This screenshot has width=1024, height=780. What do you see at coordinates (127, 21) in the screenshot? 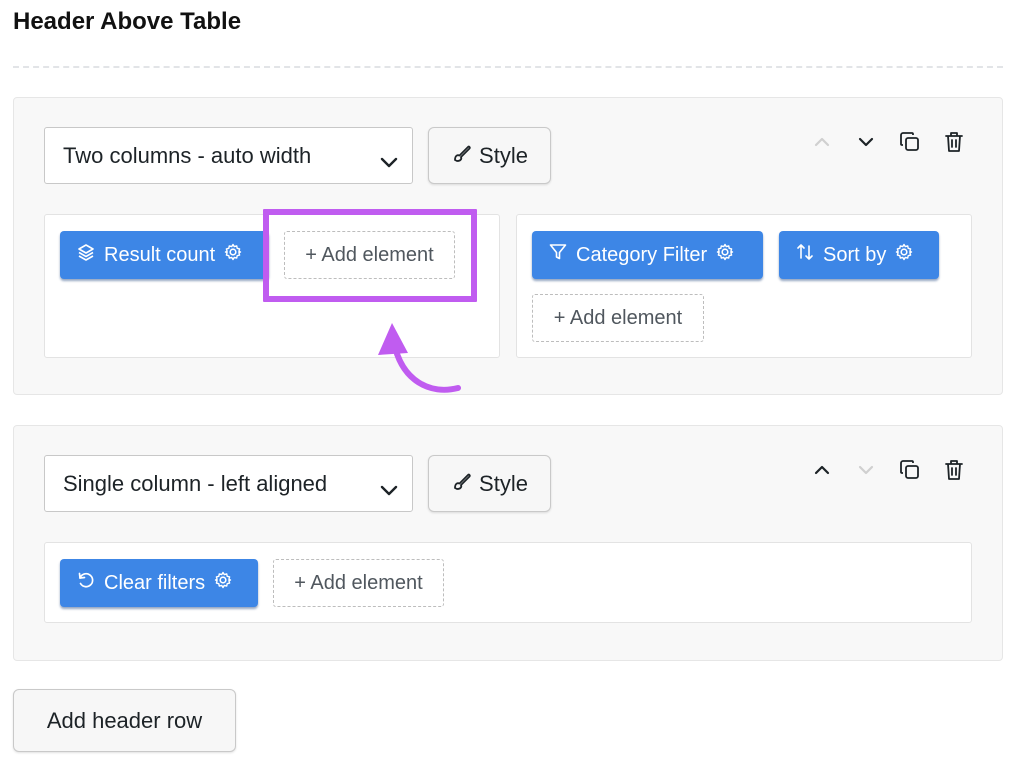
I see `section-title: Header Above Table` at bounding box center [127, 21].